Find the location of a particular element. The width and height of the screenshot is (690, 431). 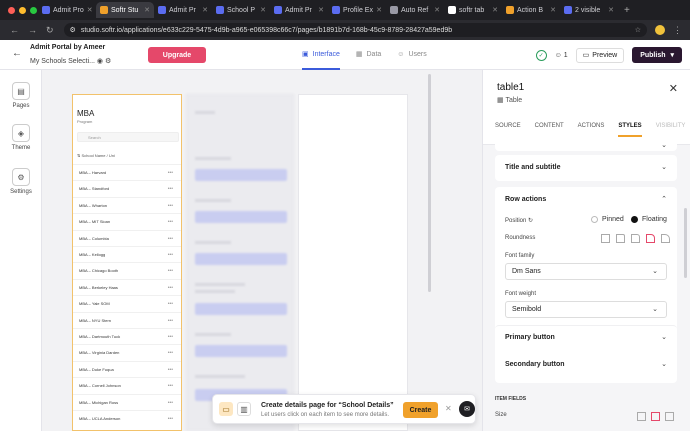

table-row: MBA – Harvard ••• is located at coordinates (127, 172).